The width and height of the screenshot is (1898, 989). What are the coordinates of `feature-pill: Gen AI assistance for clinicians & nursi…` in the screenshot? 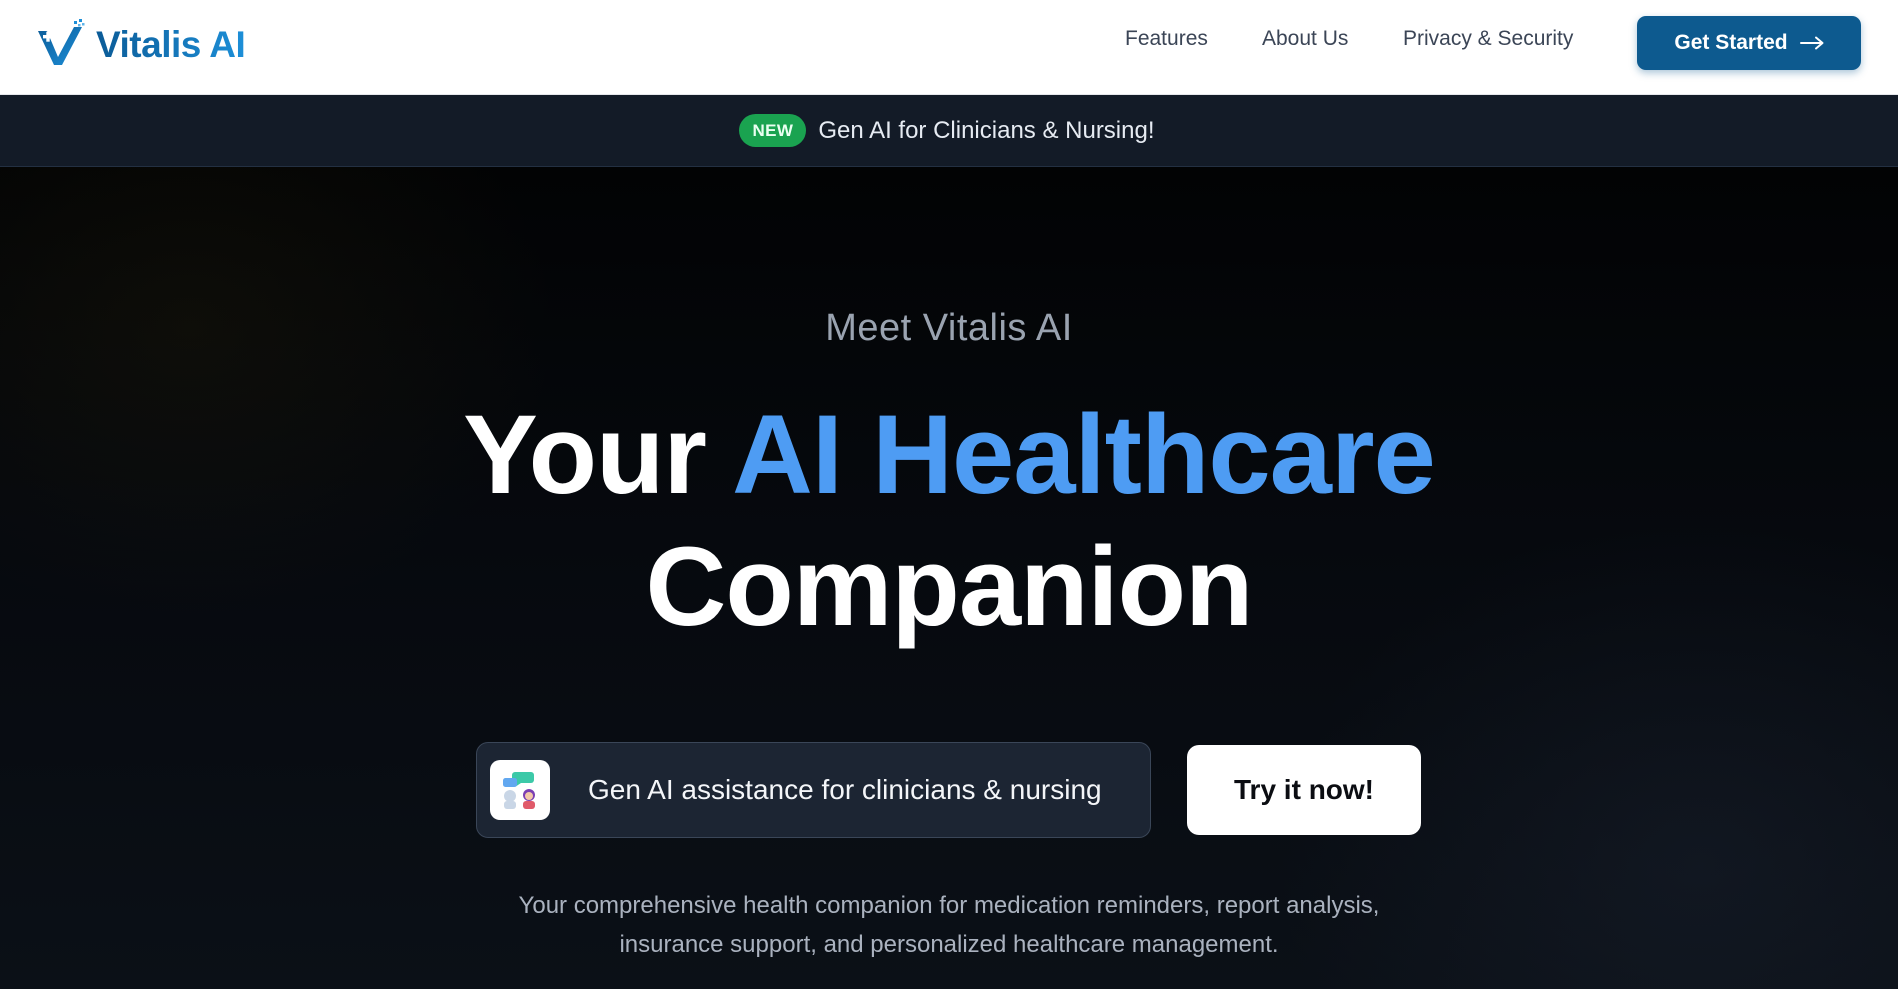 It's located at (813, 790).